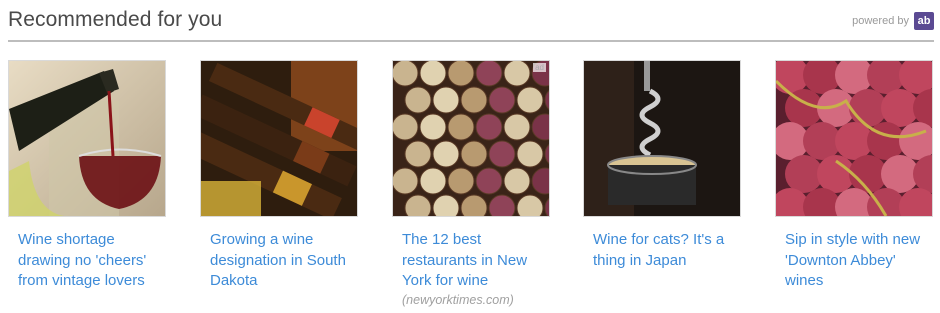  What do you see at coordinates (115, 19) in the screenshot?
I see `widget-title: Recommended for you` at bounding box center [115, 19].